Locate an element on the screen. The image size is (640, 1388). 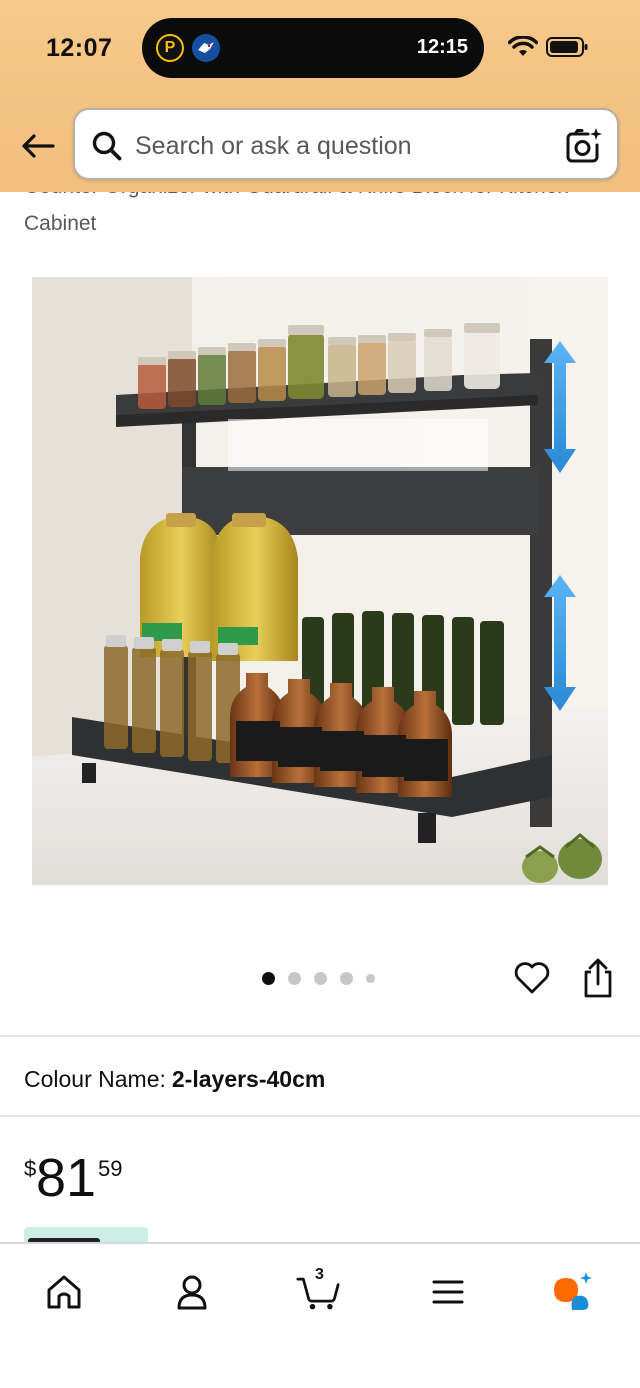
island-score-time: 12:15 is located at coordinates (442, 47).